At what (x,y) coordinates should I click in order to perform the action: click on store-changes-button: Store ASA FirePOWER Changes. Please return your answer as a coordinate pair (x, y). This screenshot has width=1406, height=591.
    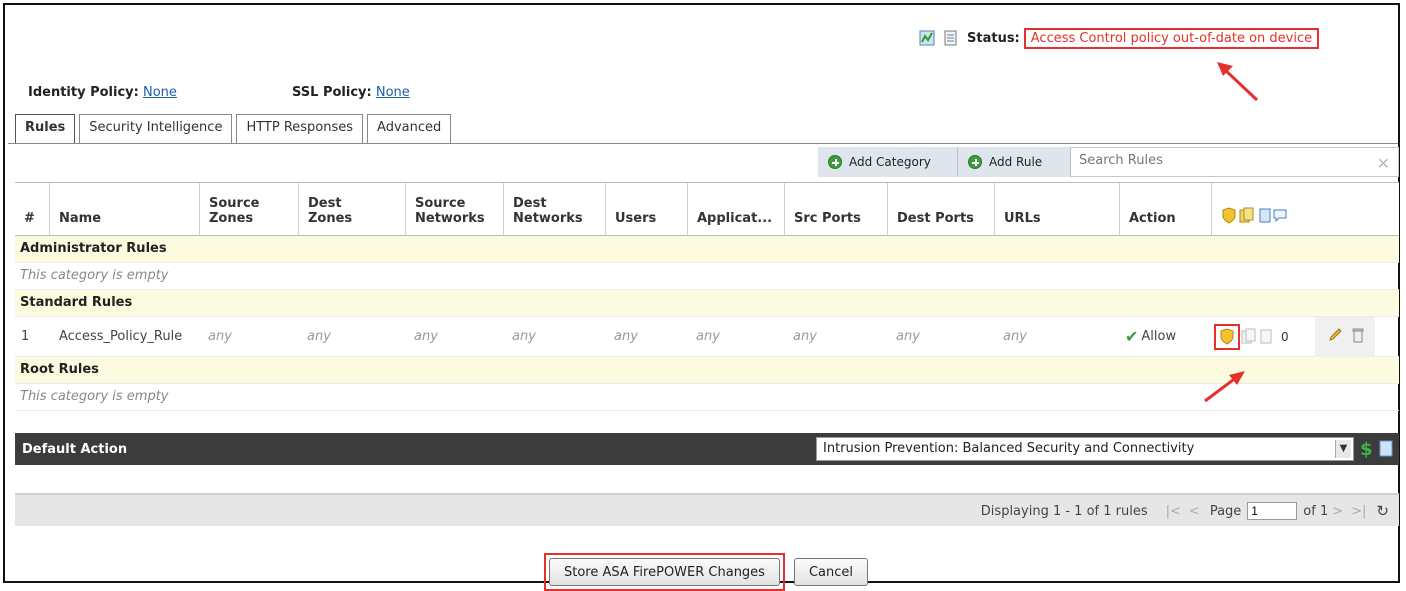
    Looking at the image, I should click on (664, 572).